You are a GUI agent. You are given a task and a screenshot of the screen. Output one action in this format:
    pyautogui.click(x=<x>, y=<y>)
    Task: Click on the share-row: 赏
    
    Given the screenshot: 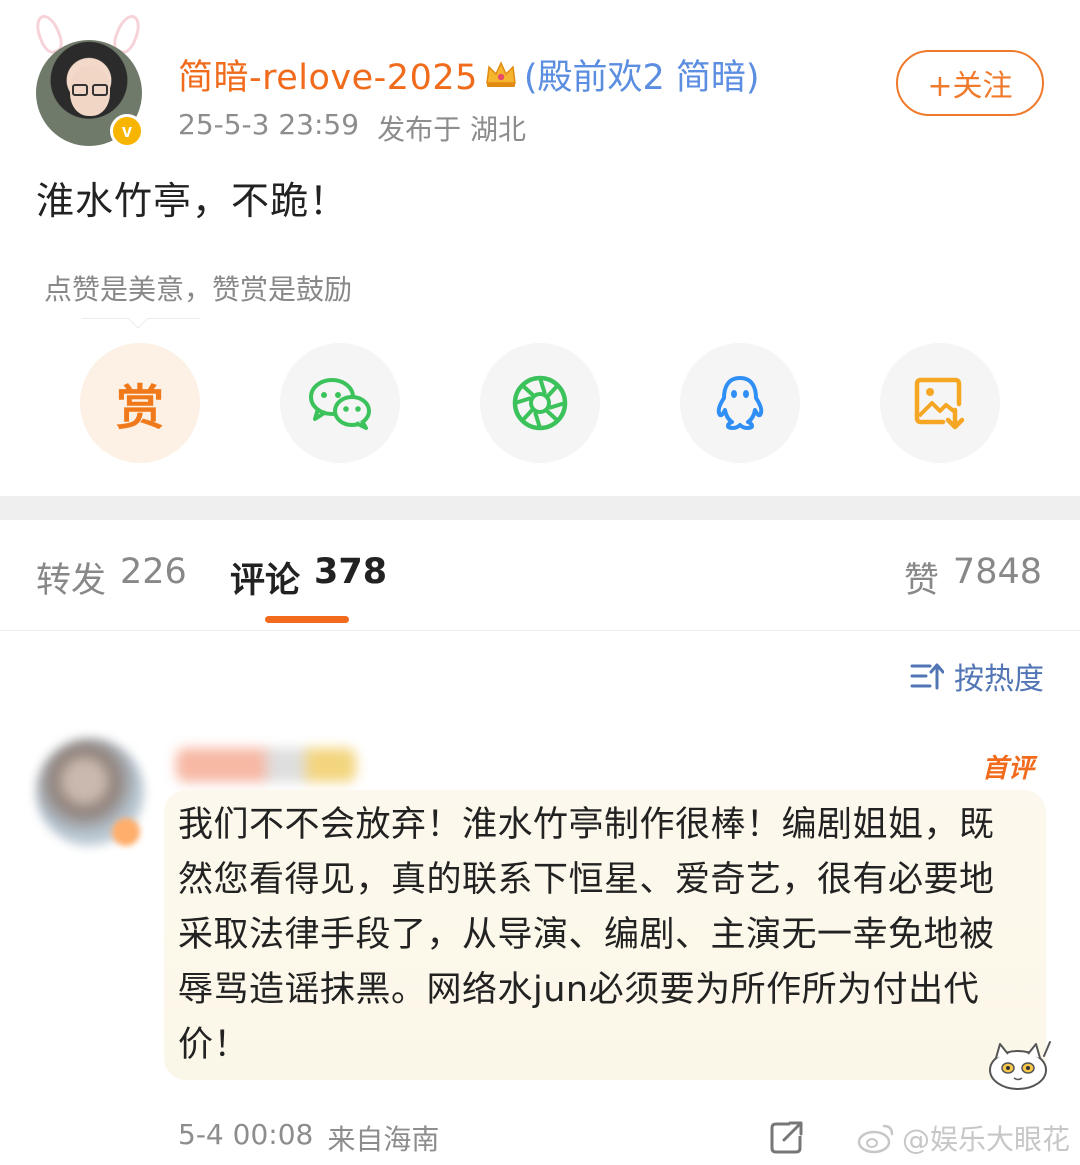 What is the action you would take?
    pyautogui.click(x=540, y=403)
    